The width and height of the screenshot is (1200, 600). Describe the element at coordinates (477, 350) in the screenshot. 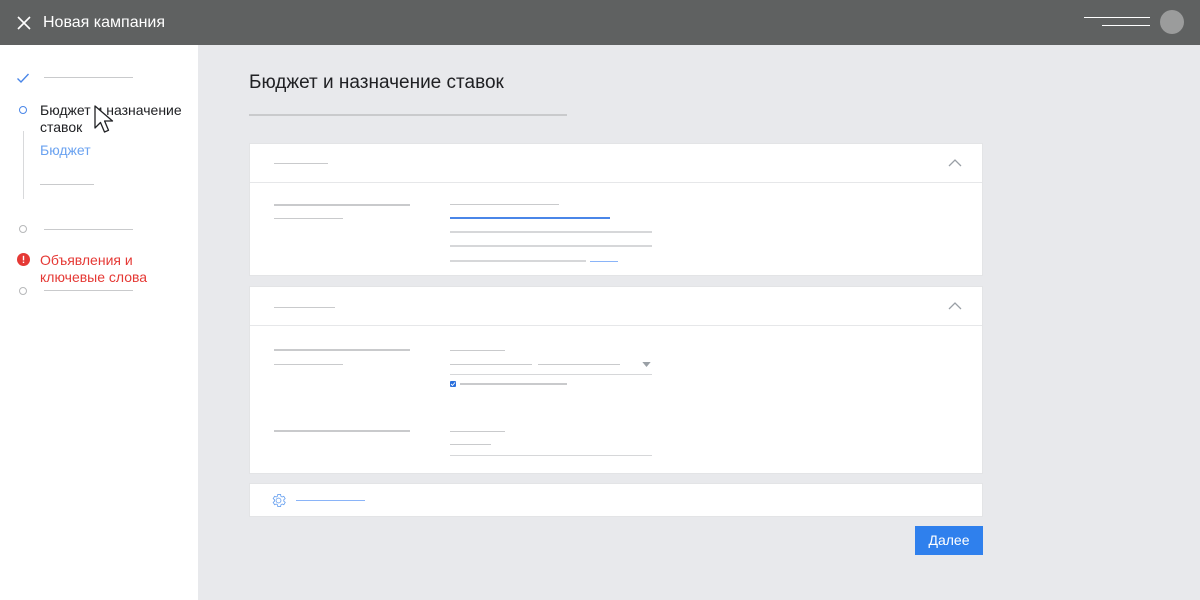

I see `select-label-placeholder` at that location.